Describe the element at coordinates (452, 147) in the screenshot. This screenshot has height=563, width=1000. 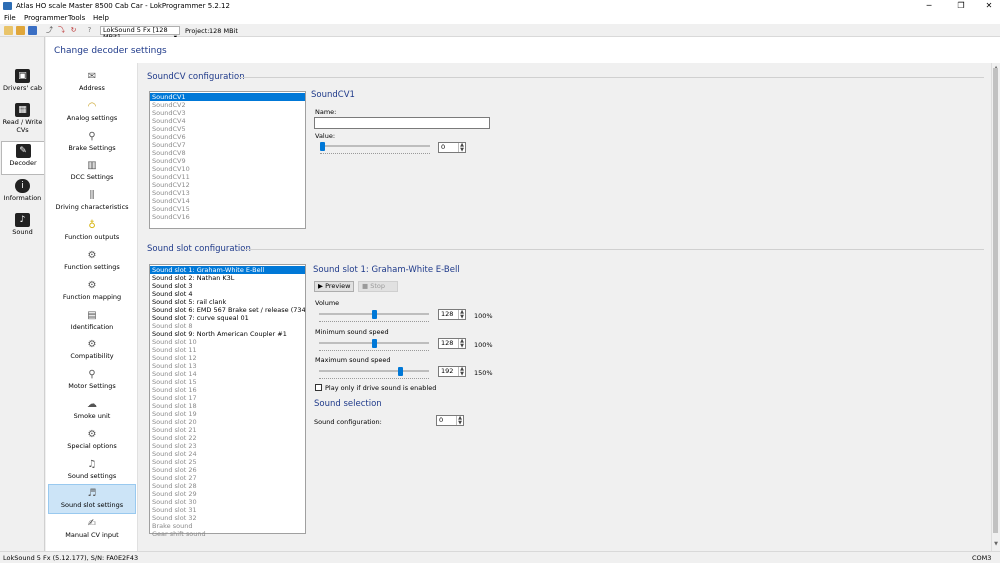
I see `value-spinbox: 0 ▲ ▼` at that location.